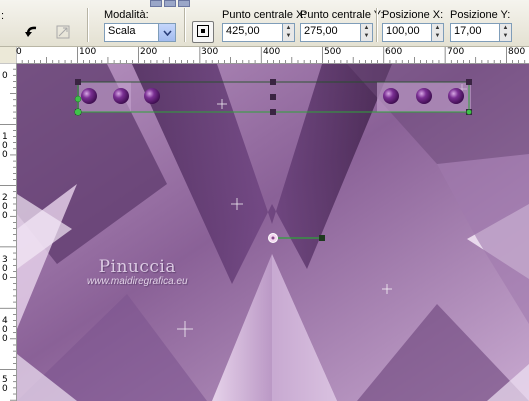  What do you see at coordinates (366, 32) in the screenshot?
I see `center-y-spinner: ▲ ▼` at bounding box center [366, 32].